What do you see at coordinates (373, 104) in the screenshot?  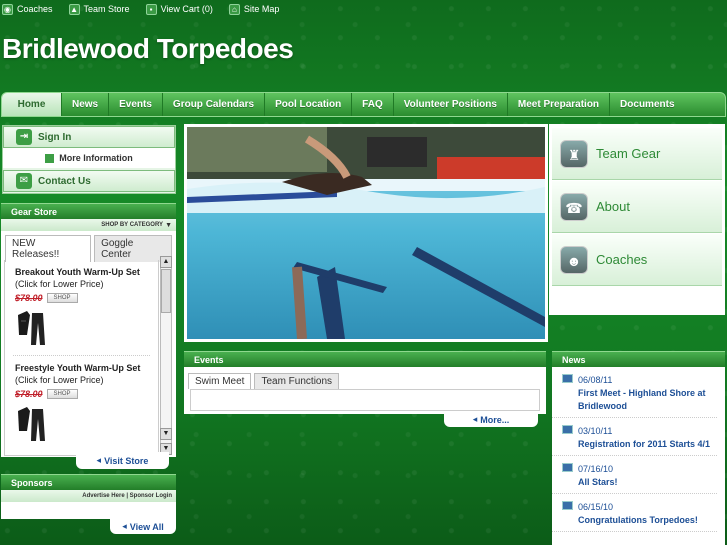 I see `tab-faq: FAQ` at bounding box center [373, 104].